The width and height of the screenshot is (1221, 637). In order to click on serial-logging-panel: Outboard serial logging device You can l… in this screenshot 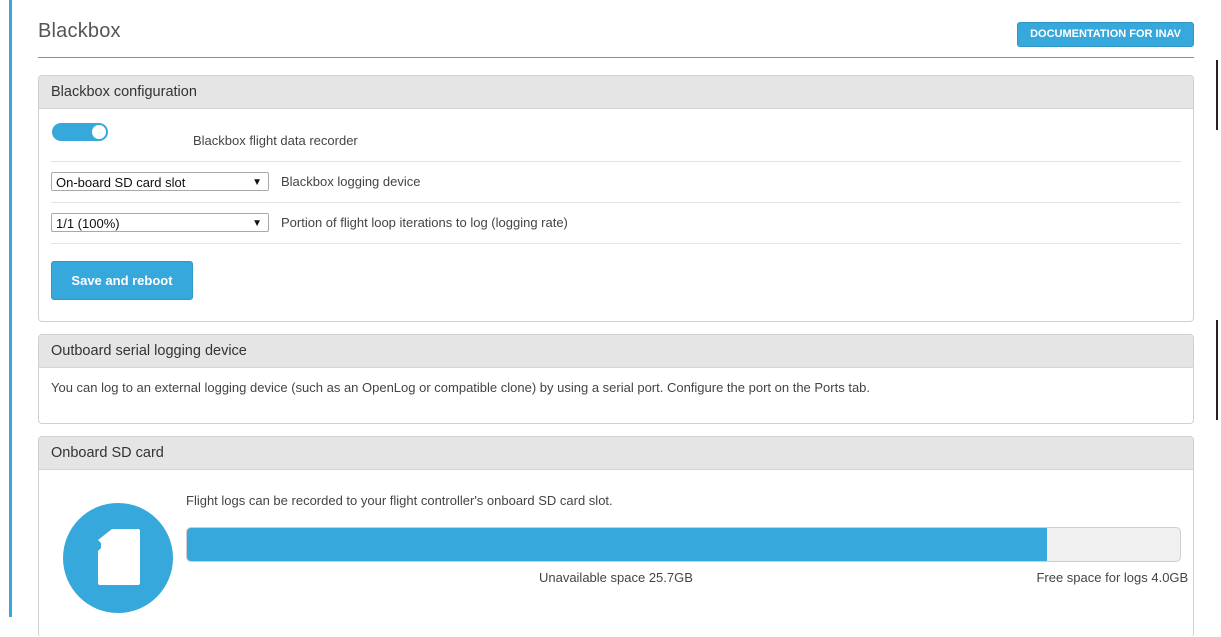, I will do `click(616, 379)`.